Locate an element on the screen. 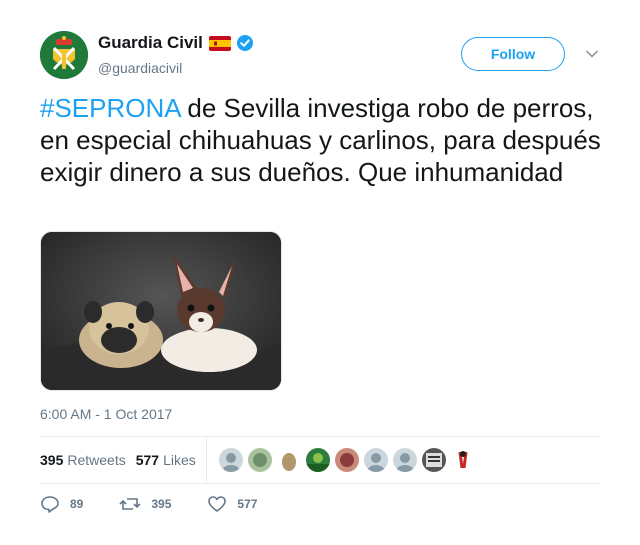  spain-flag-icon is located at coordinates (219, 43).